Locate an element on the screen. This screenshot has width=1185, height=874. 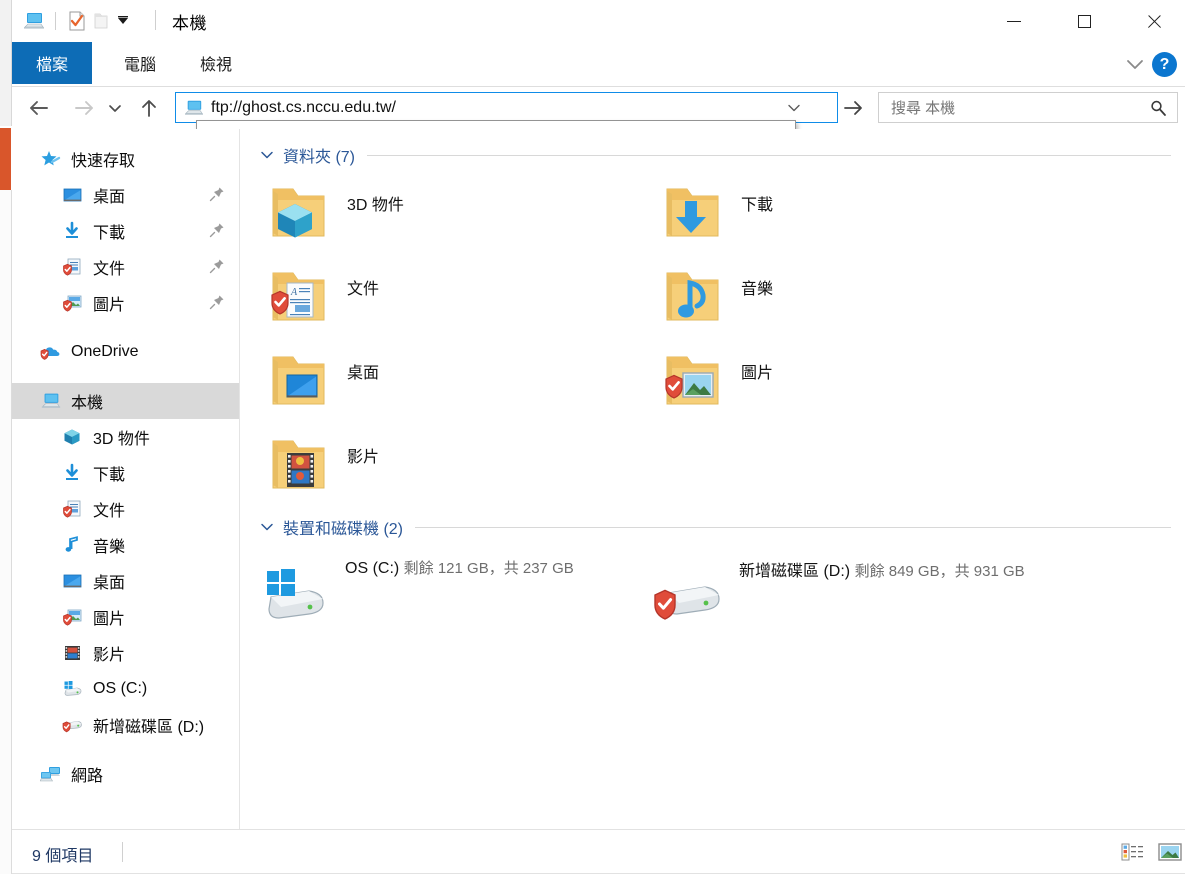
downloads-icon is located at coordinates (73, 231).